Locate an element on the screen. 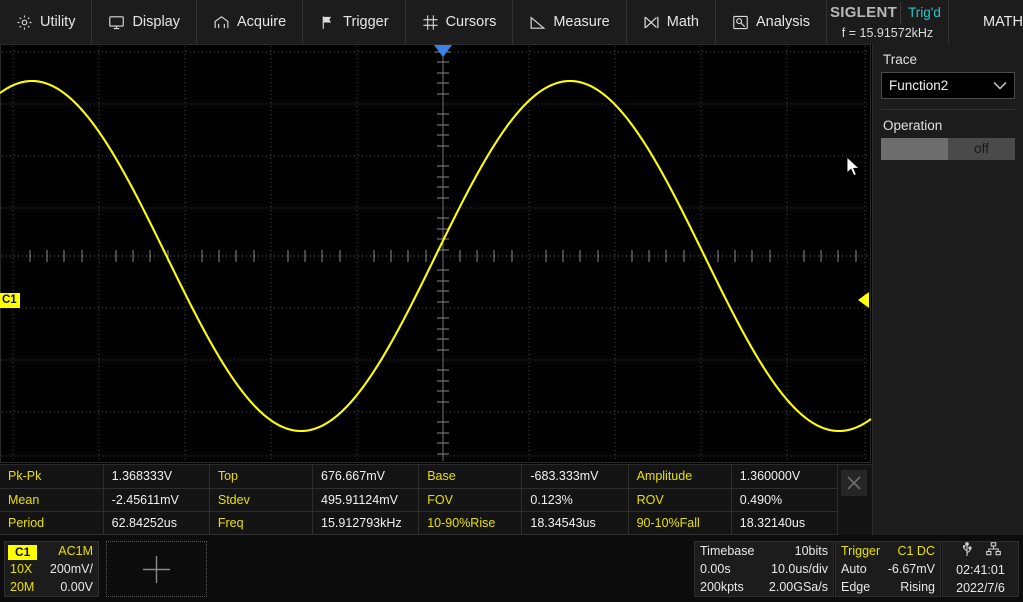 This screenshot has width=1023, height=602. trace-label: Trace is located at coordinates (900, 59).